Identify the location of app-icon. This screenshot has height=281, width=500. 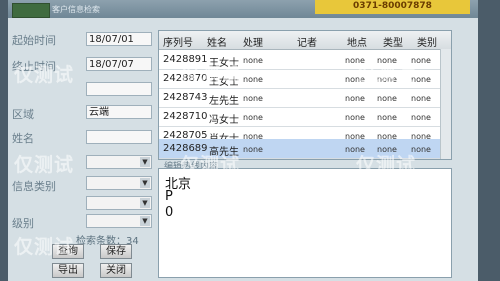
(31, 10).